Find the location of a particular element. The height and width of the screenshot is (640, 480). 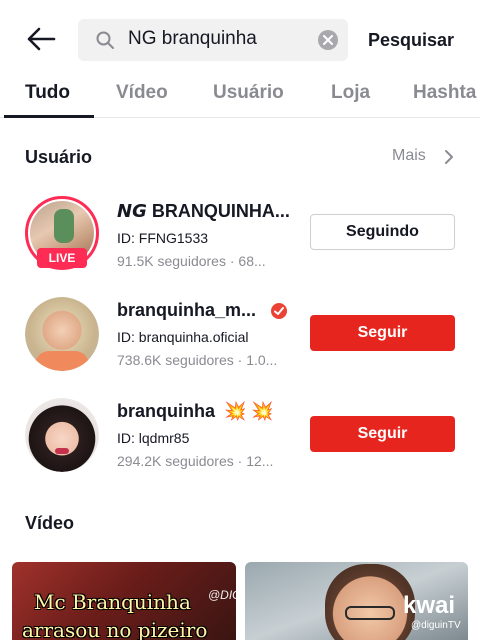

videos-section-title: Vídeo is located at coordinates (50, 523).